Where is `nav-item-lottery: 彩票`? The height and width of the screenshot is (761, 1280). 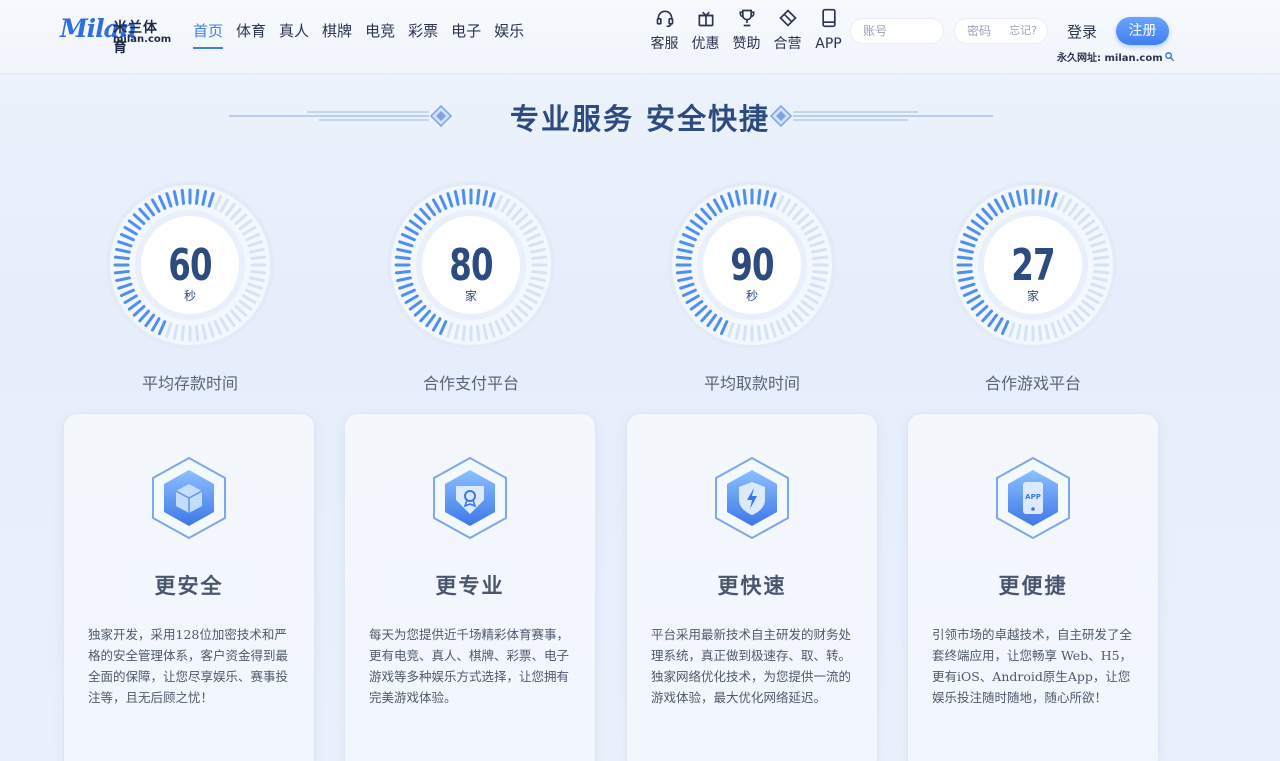
nav-item-lottery: 彩票 is located at coordinates (423, 34).